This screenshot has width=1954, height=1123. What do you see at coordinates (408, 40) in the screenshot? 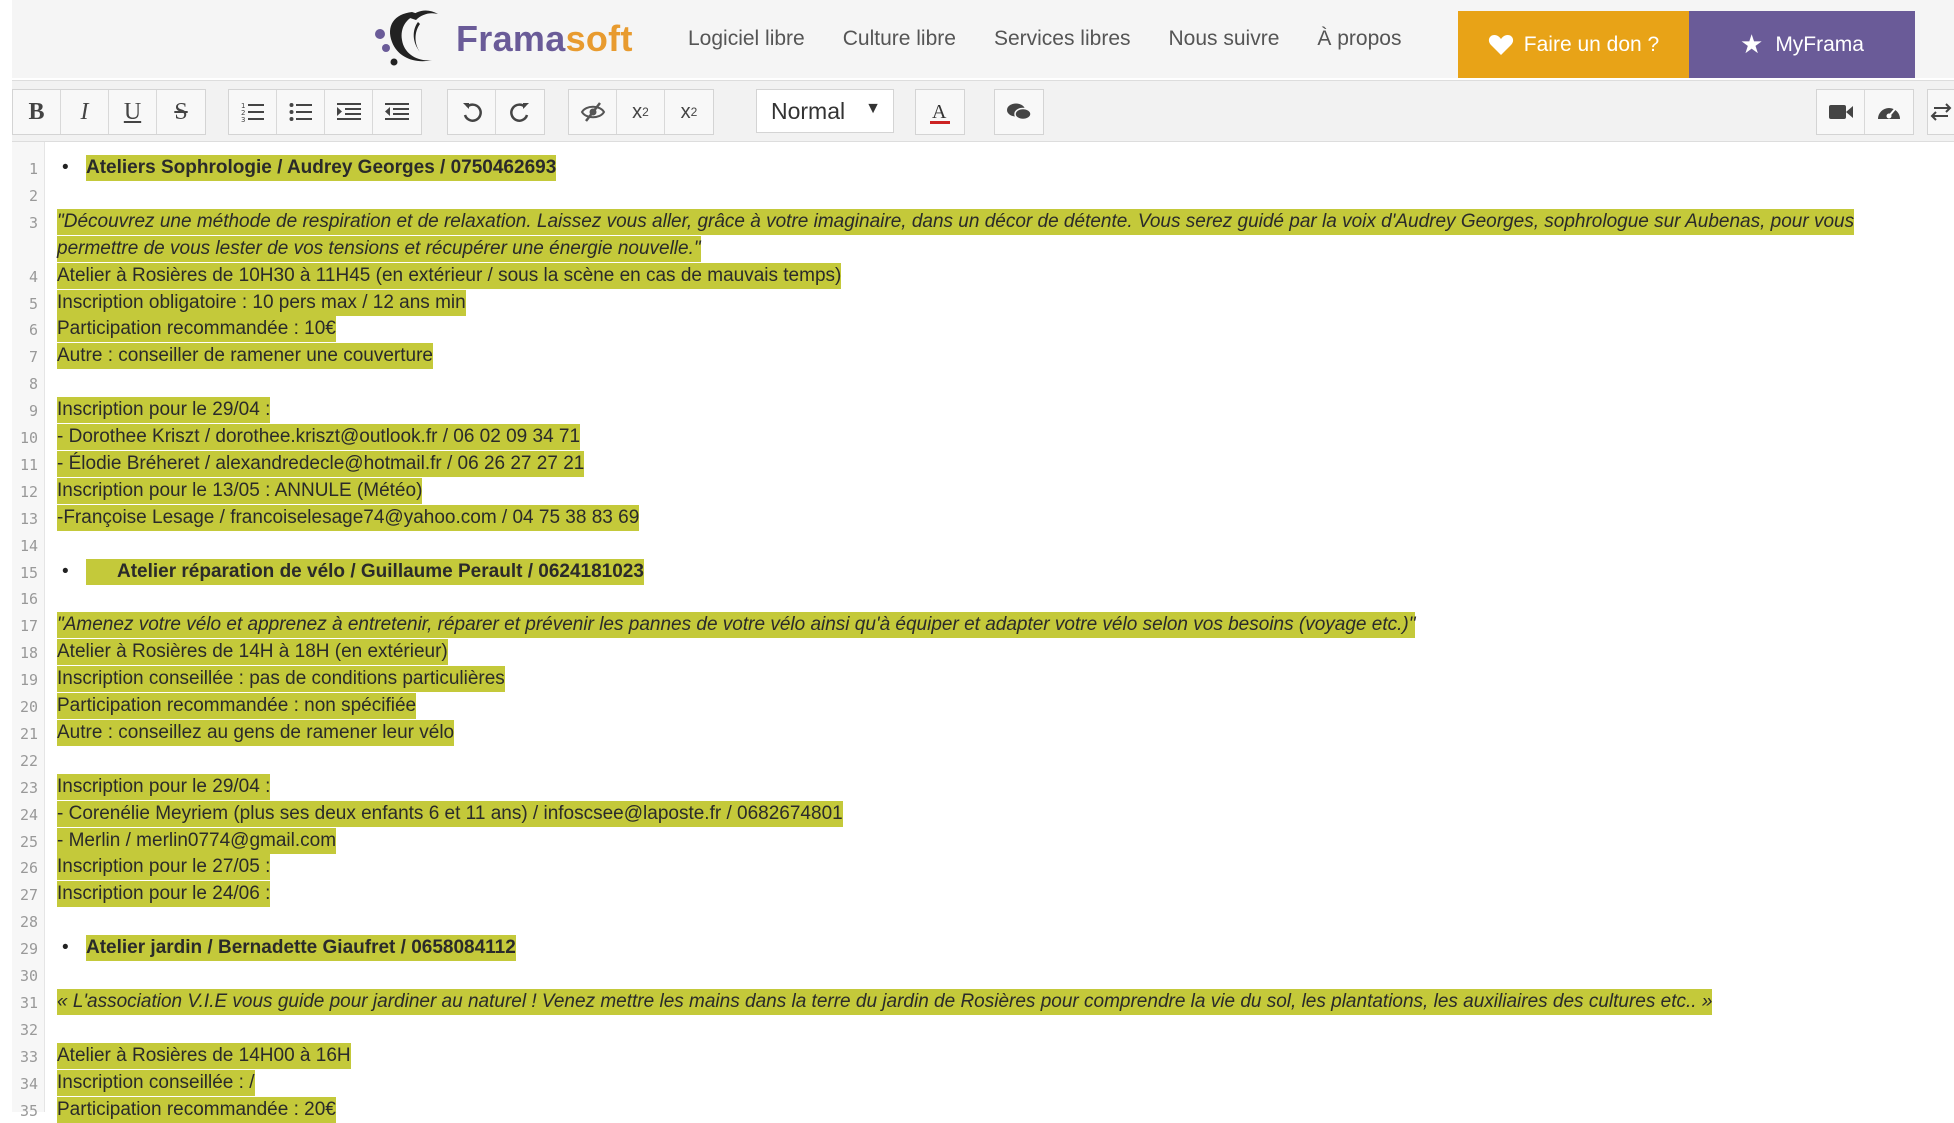
I see `framasoft-logo-icon` at bounding box center [408, 40].